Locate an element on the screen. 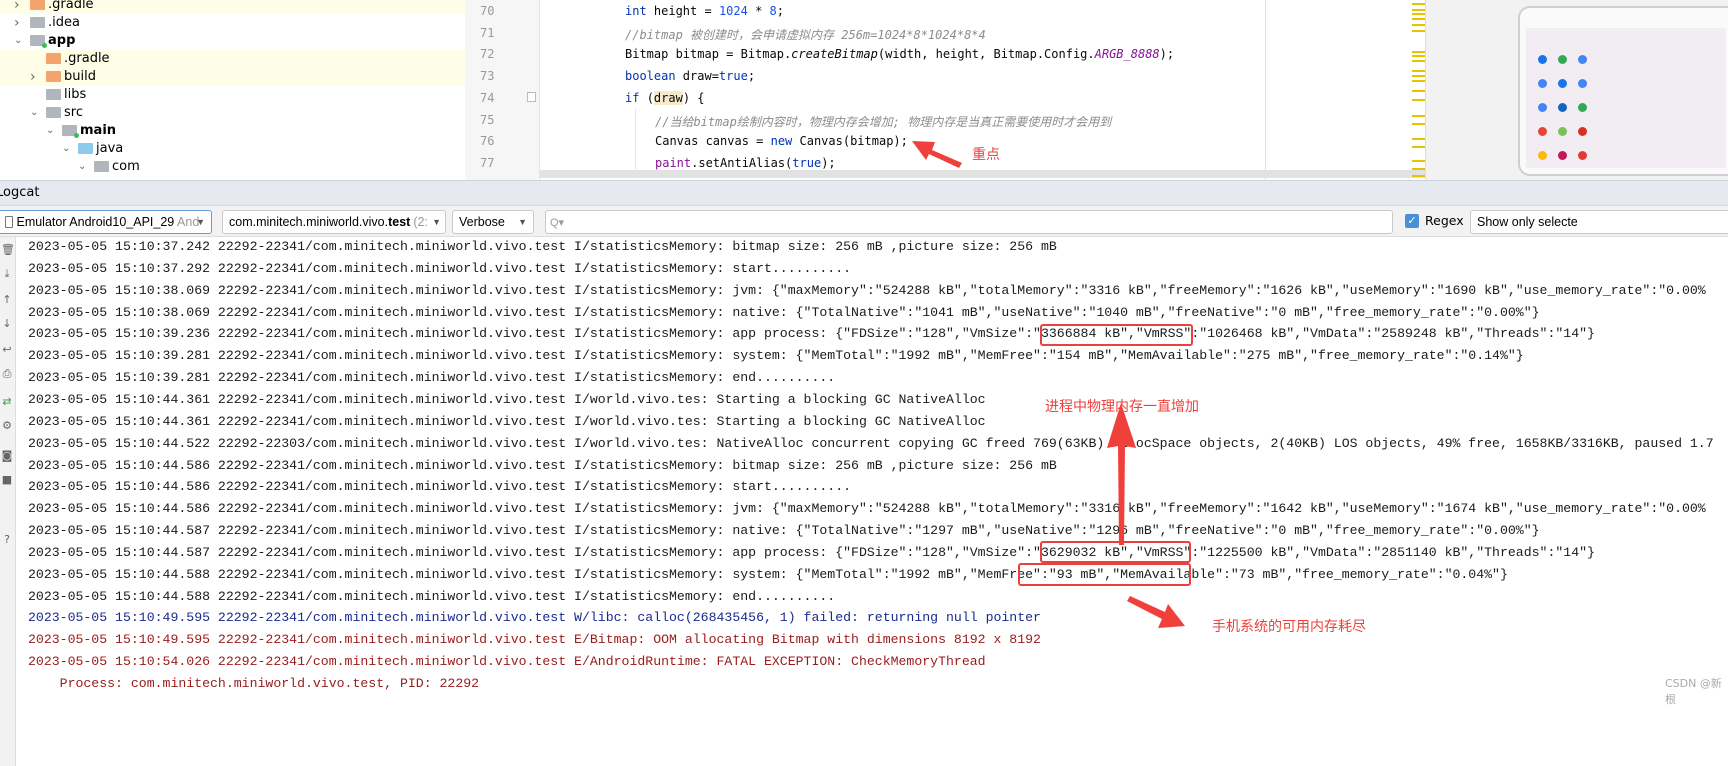 The width and height of the screenshot is (1728, 766). arrow-down-right-icon is located at coordinates (1156, 612).